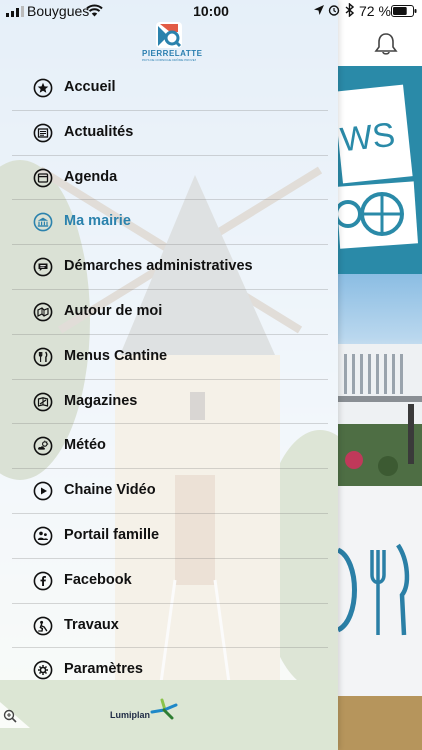  What do you see at coordinates (110, 490) in the screenshot?
I see `menu-item-label: Chaine Vidéo` at bounding box center [110, 490].